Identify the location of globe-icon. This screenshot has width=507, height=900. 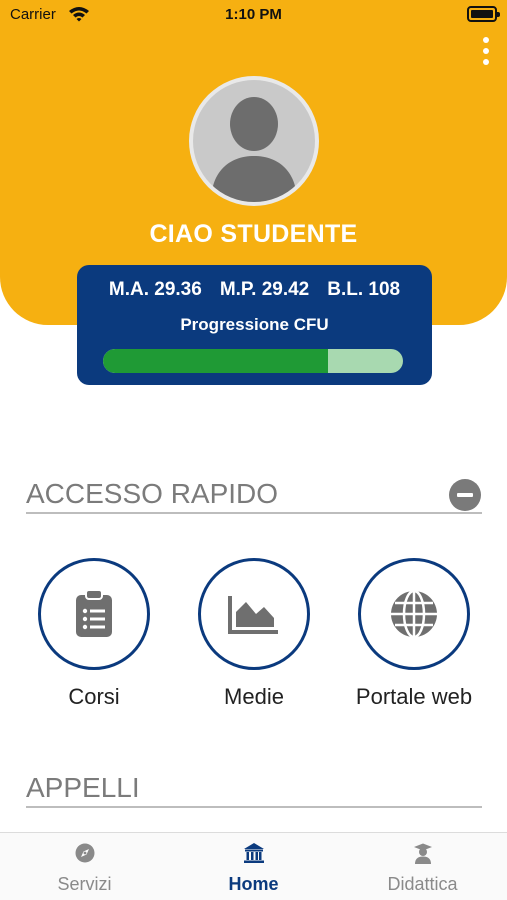
(414, 614).